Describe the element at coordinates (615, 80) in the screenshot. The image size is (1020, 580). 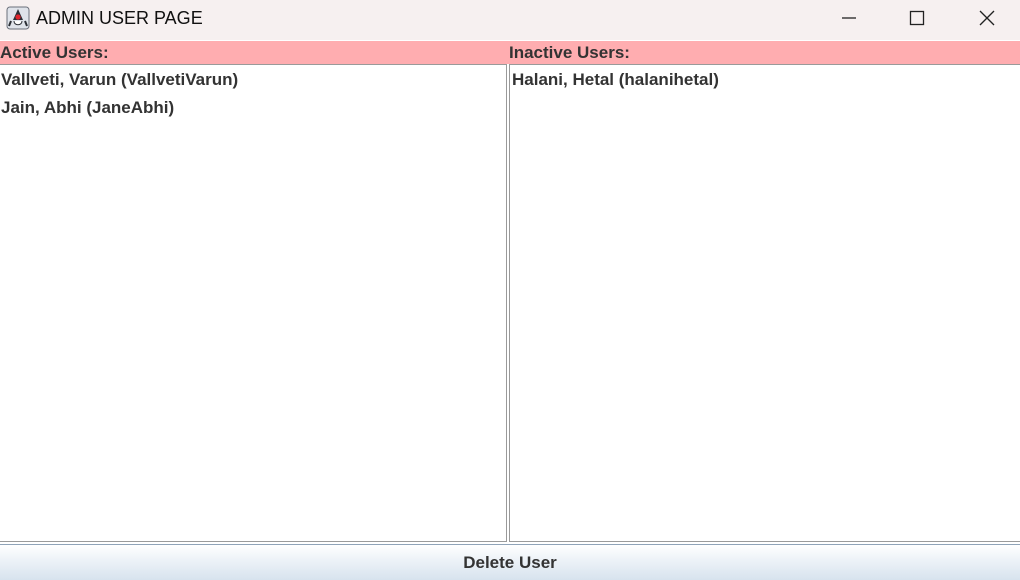
I see `list-item: Halani, Hetal (halanihetal)` at that location.